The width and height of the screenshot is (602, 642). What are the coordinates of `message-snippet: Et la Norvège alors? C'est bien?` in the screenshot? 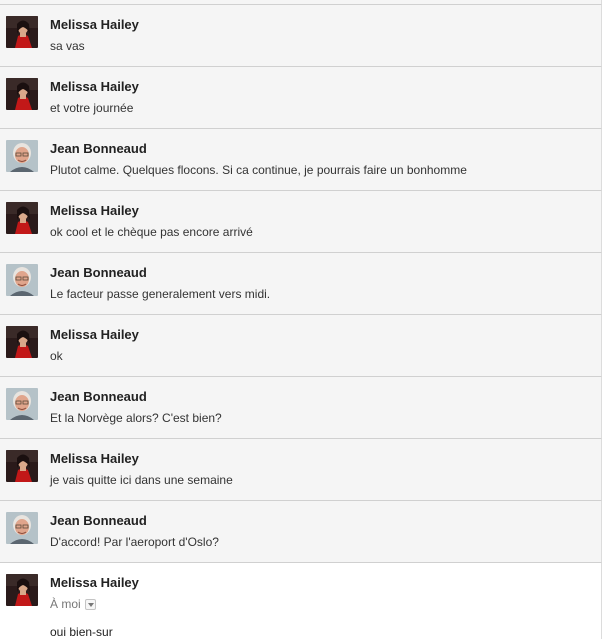 It's located at (136, 418).